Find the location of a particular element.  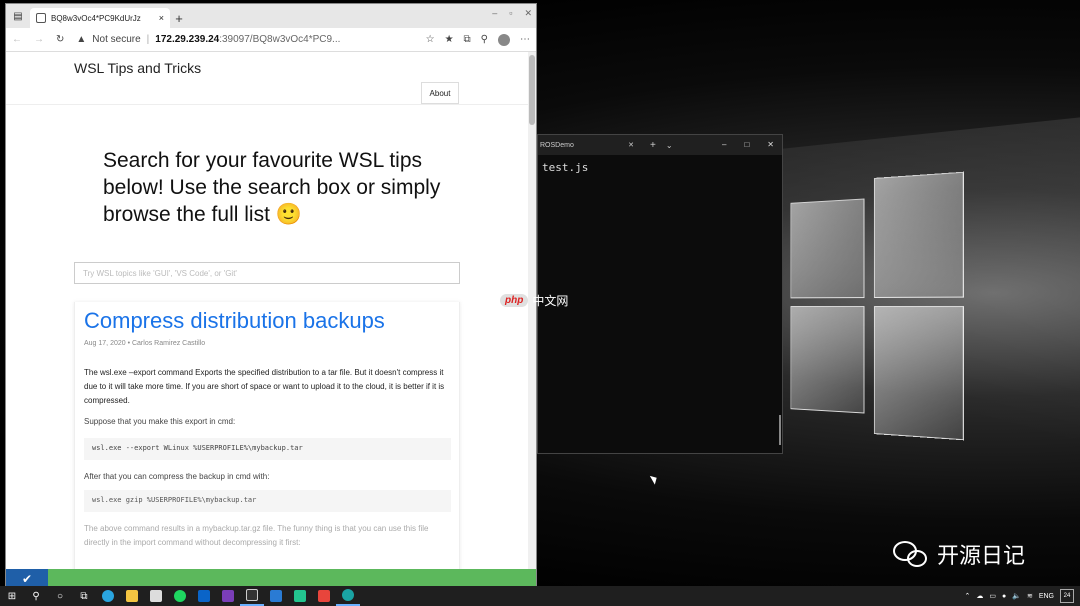

windows-logo-wallpaper is located at coordinates (876, 306).